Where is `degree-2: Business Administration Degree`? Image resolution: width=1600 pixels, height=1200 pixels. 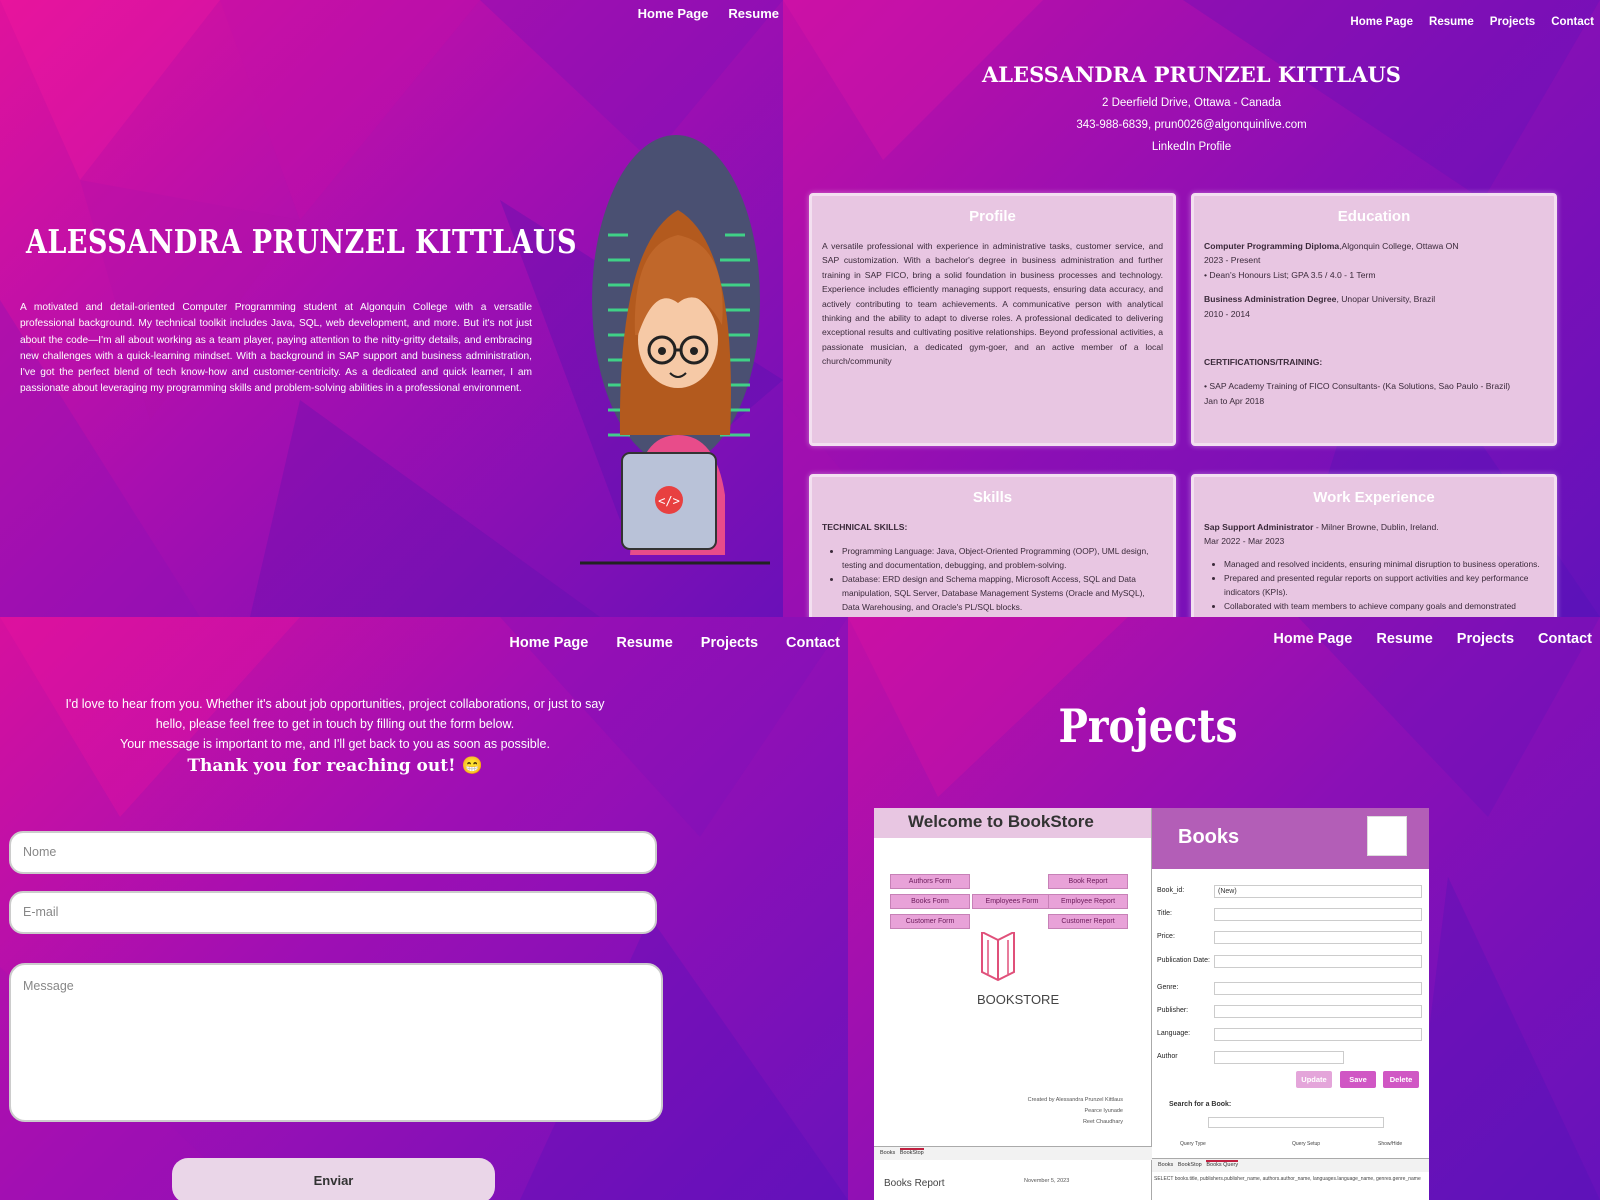
degree-2: Business Administration Degree is located at coordinates (1270, 299).